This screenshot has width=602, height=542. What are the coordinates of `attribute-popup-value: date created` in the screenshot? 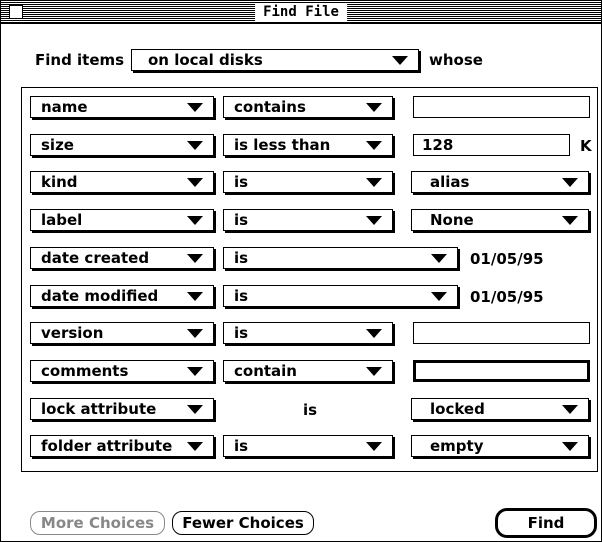 It's located at (95, 258).